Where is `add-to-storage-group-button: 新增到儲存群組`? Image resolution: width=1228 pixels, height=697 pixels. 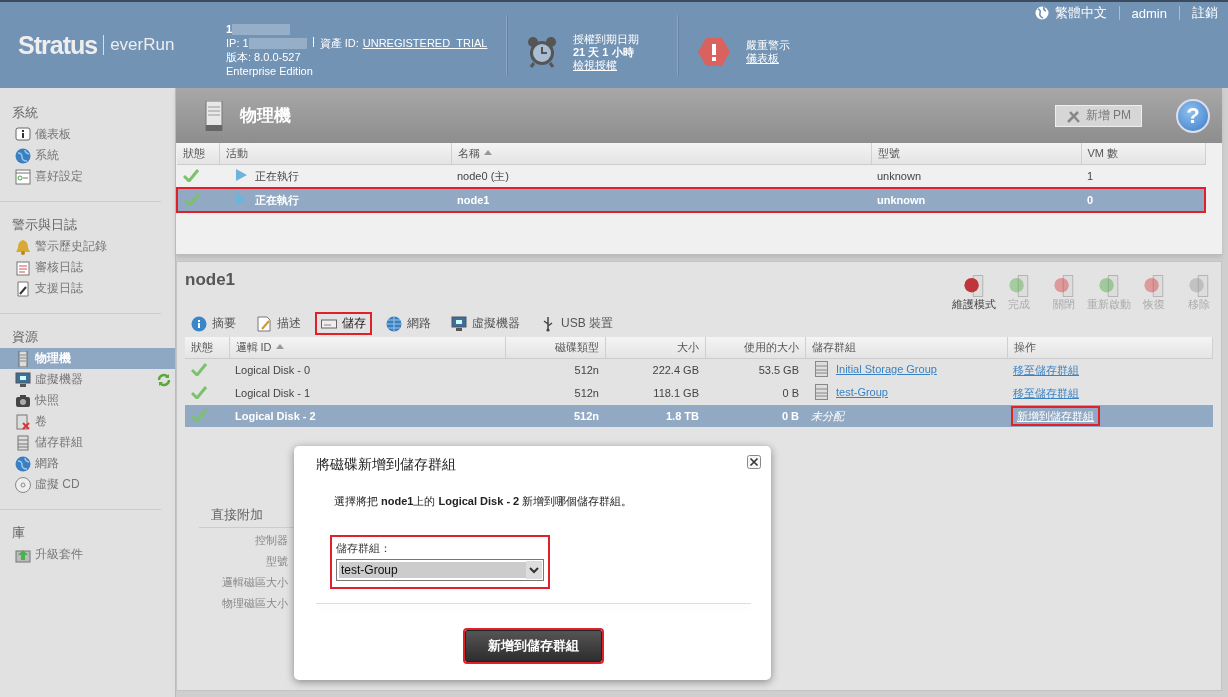
add-to-storage-group-button: 新增到儲存群組 is located at coordinates (533, 646).